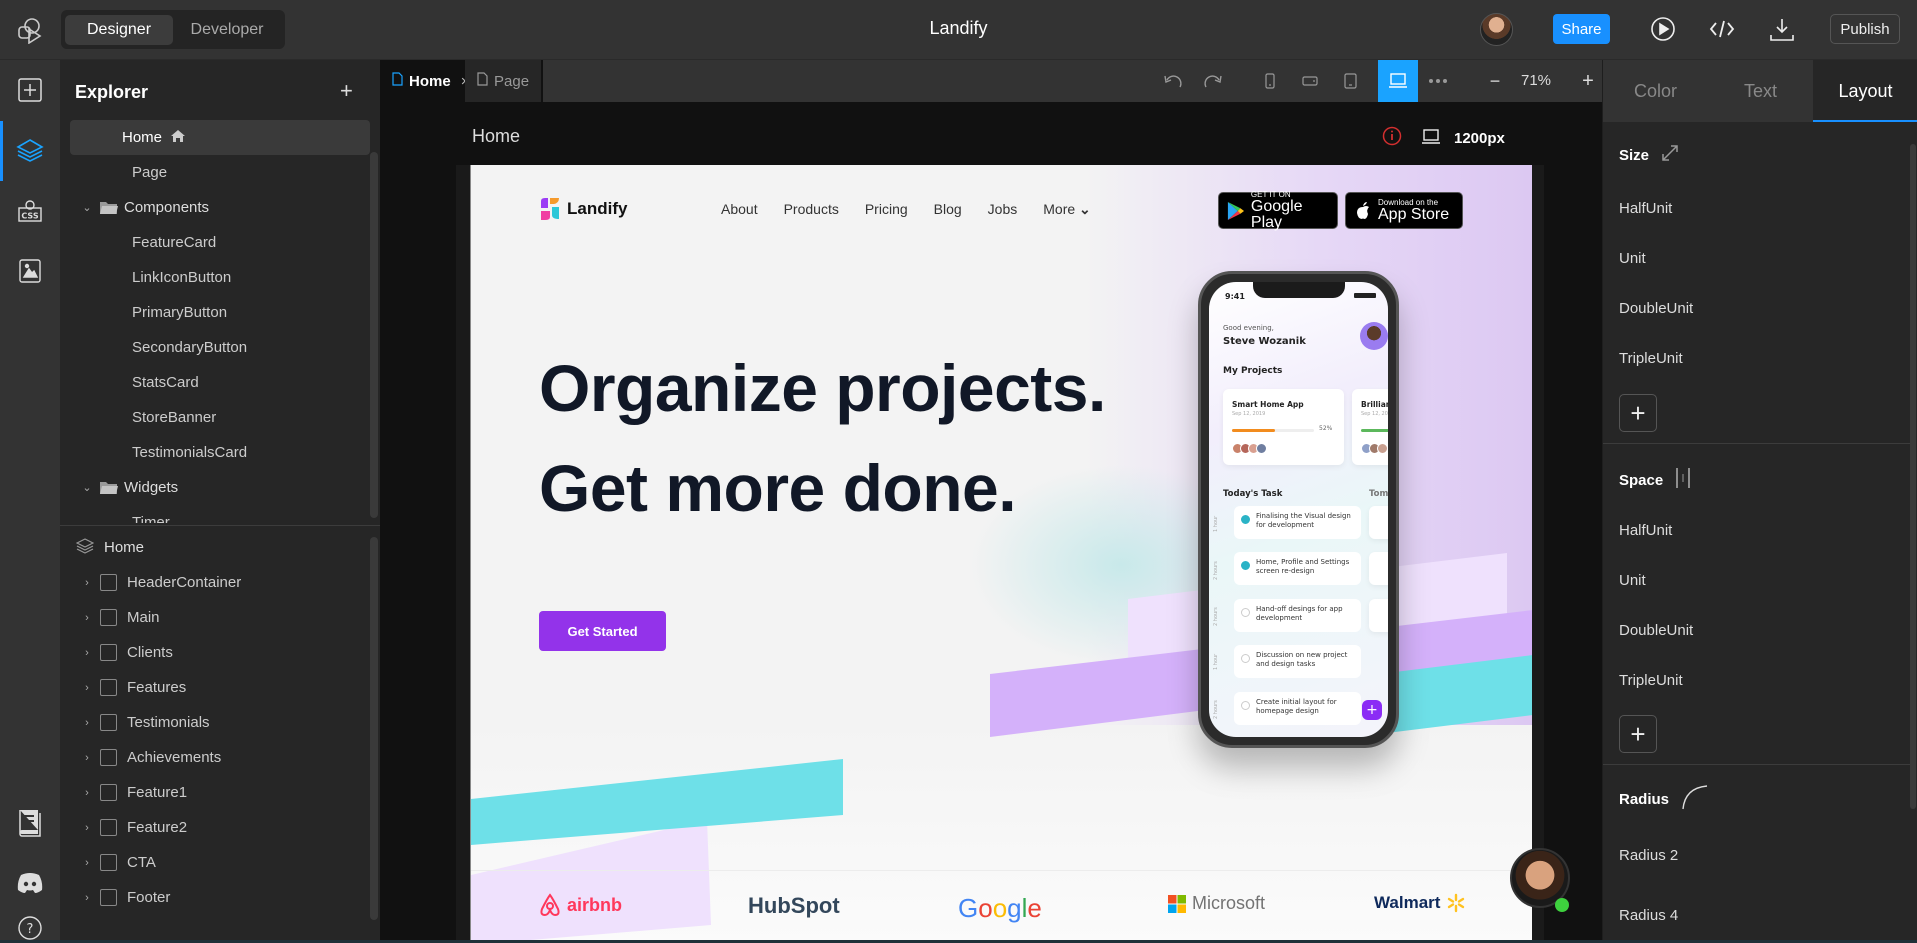  I want to click on discord-icon, so click(30, 883).